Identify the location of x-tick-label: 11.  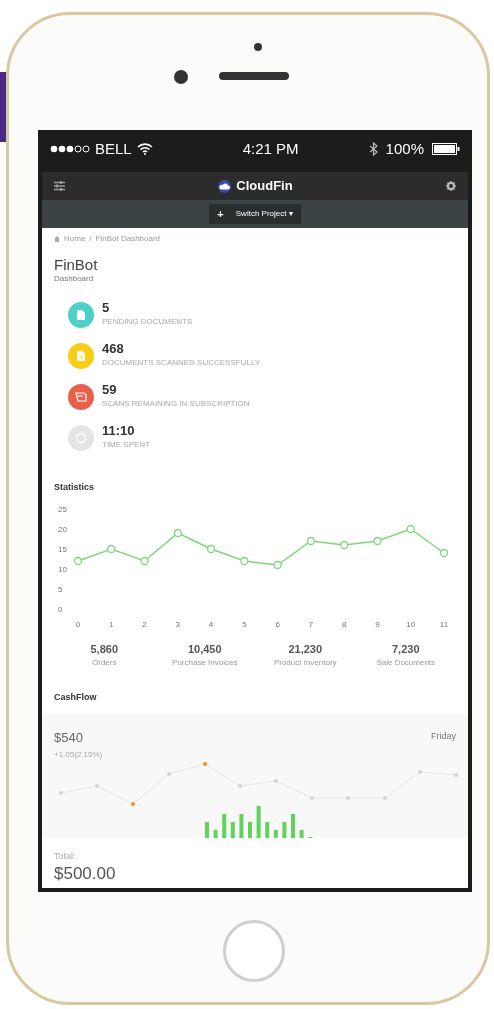
(444, 624).